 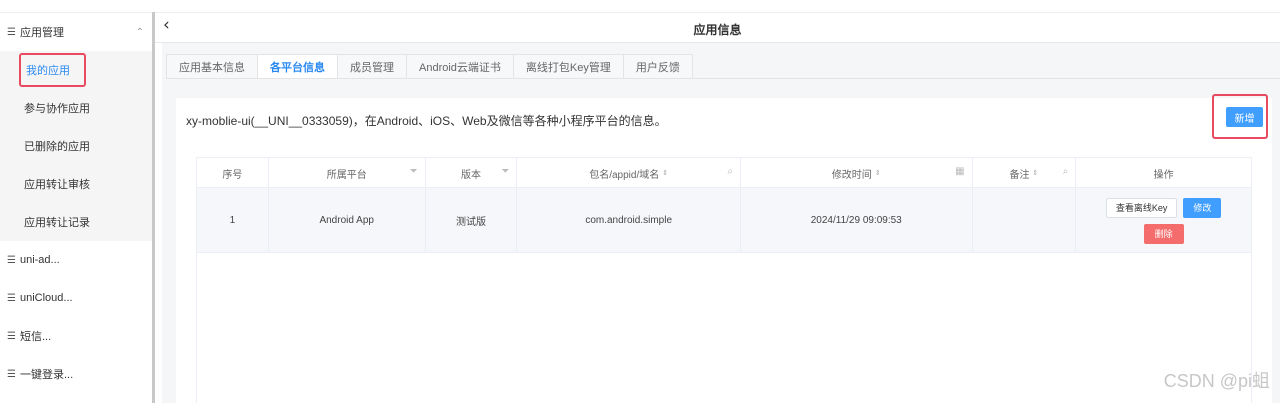 What do you see at coordinates (153, 207) in the screenshot?
I see `sidebar-scrollbar` at bounding box center [153, 207].